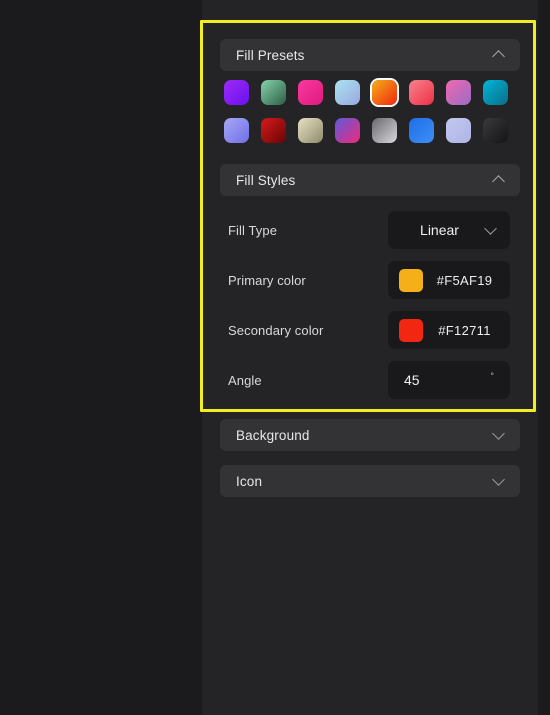 The image size is (550, 715). I want to click on fill-type-dropdown: Linear, so click(449, 230).